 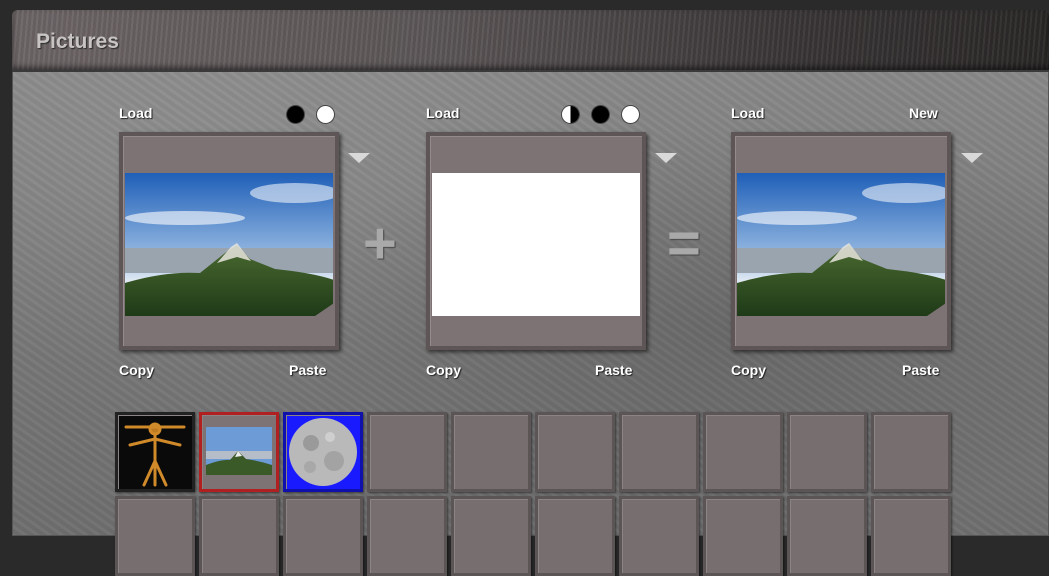 I want to click on slot1-picture-panel, so click(x=229, y=241).